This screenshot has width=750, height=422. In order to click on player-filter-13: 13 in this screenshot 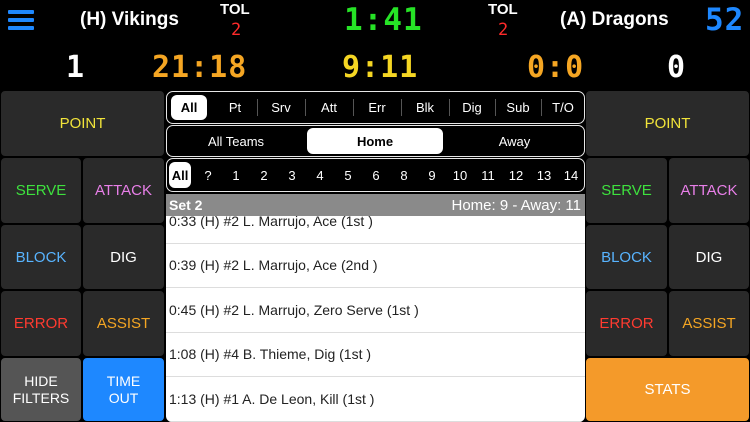, I will do `click(544, 175)`.